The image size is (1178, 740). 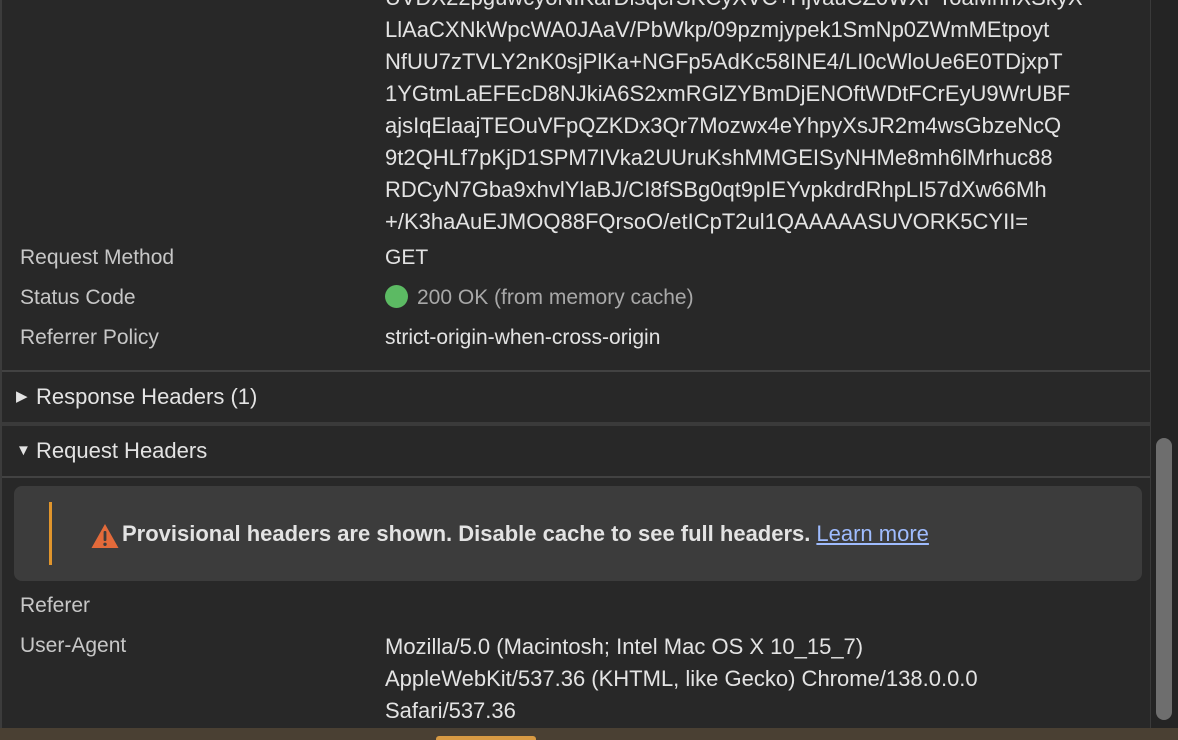 What do you see at coordinates (73, 645) in the screenshot?
I see `user-agent-label: User-Agent` at bounding box center [73, 645].